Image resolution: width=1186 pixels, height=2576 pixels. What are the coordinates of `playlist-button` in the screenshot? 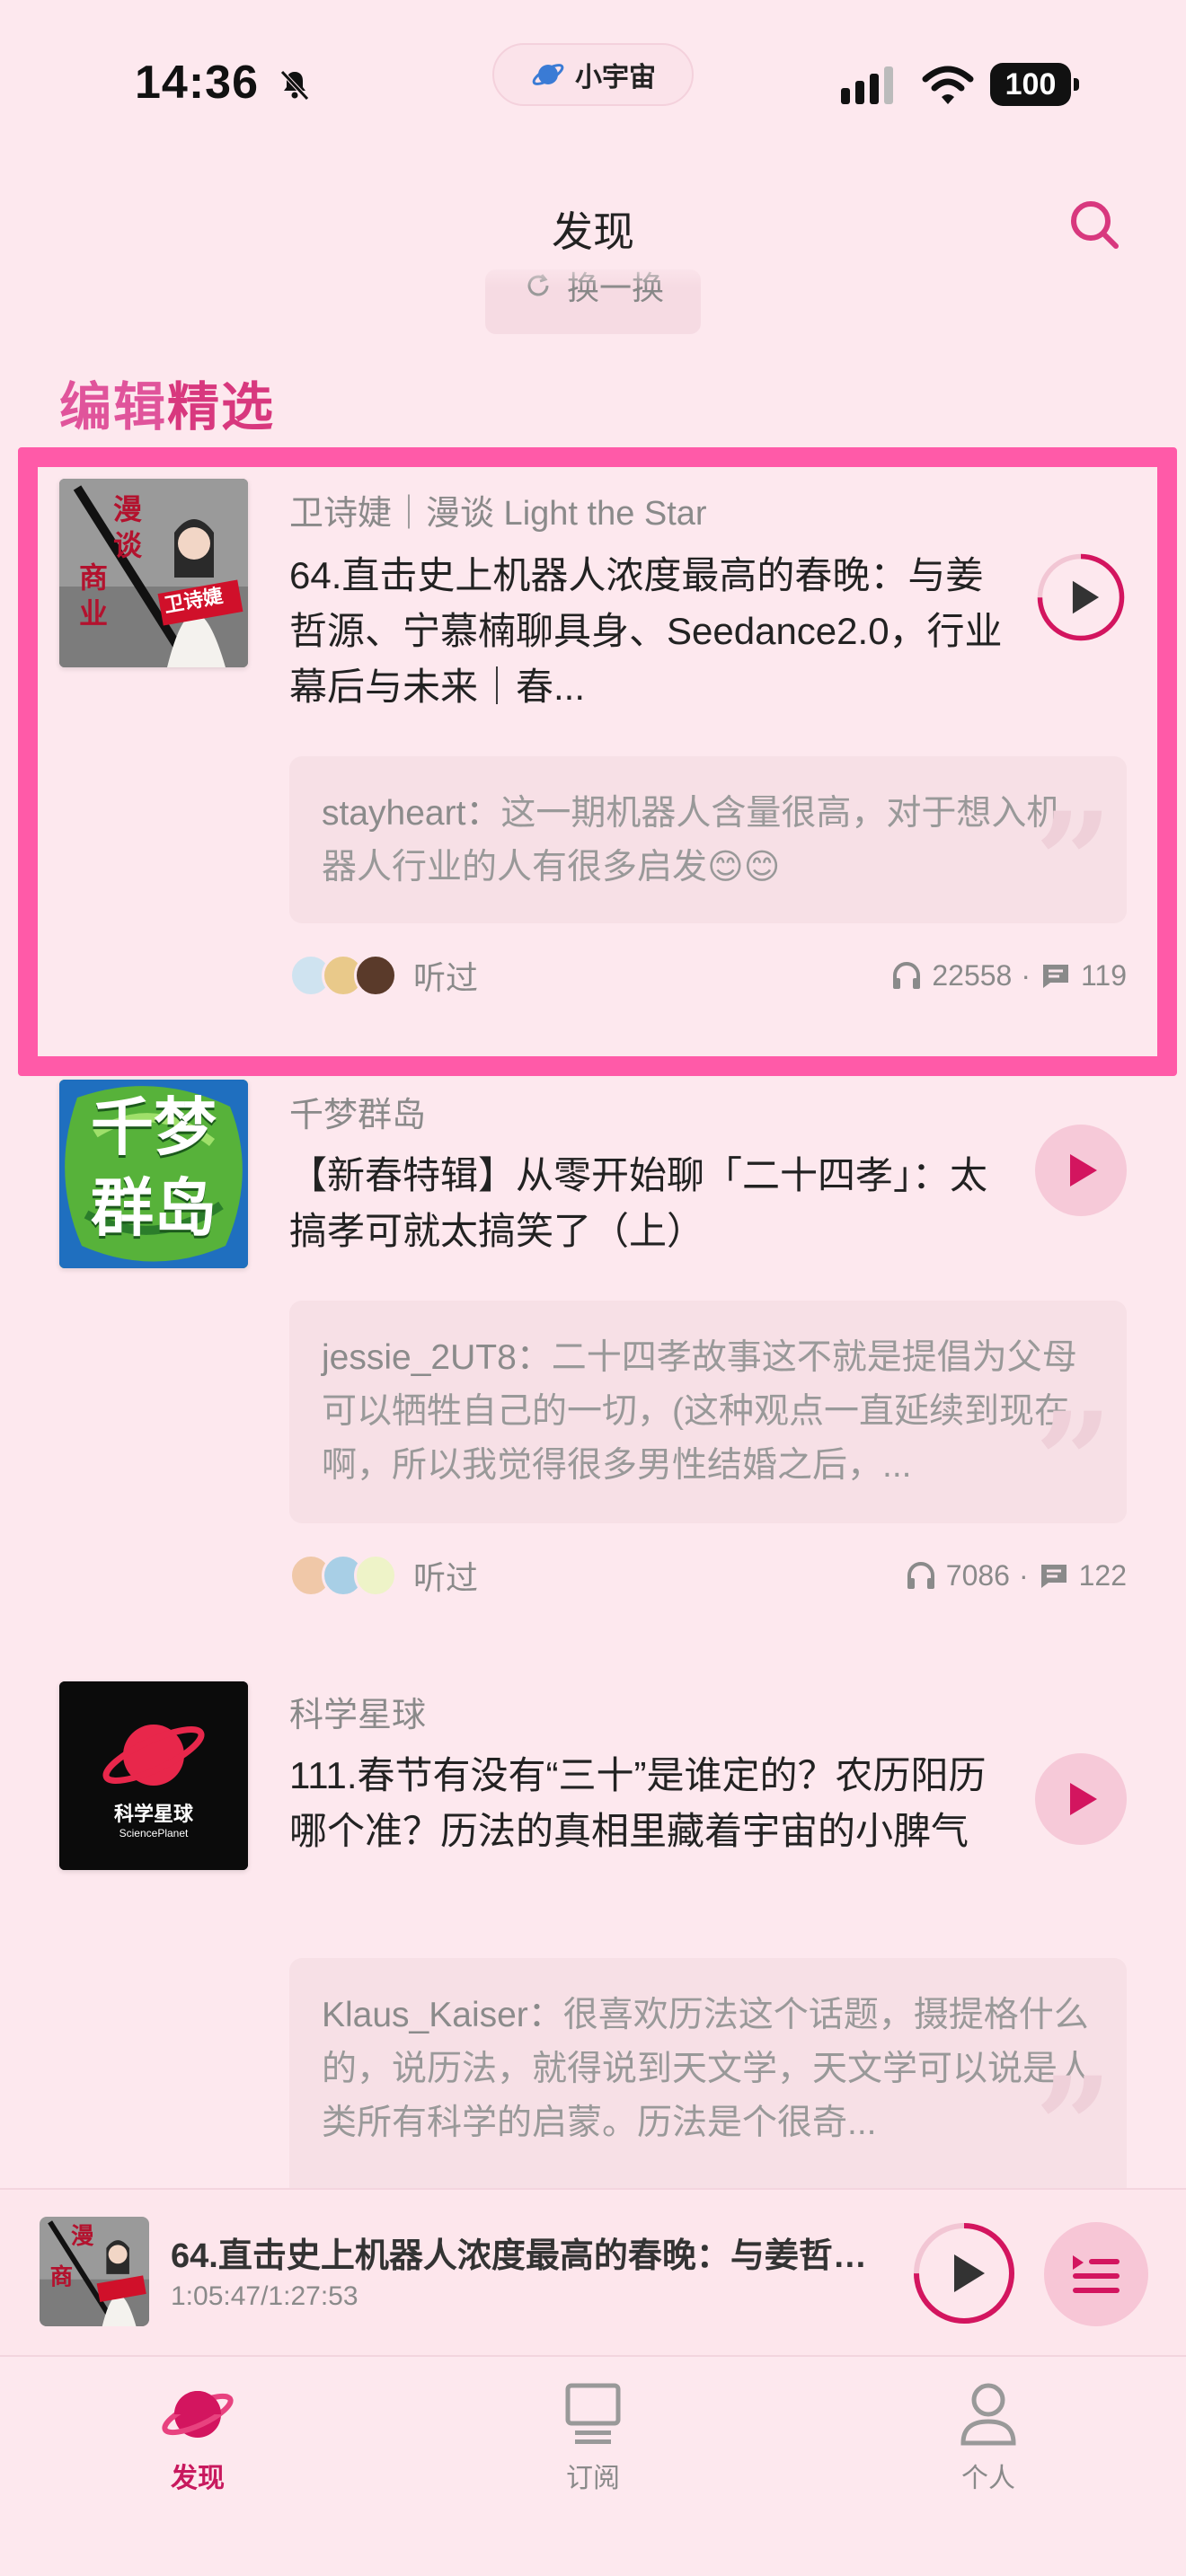 It's located at (1096, 2274).